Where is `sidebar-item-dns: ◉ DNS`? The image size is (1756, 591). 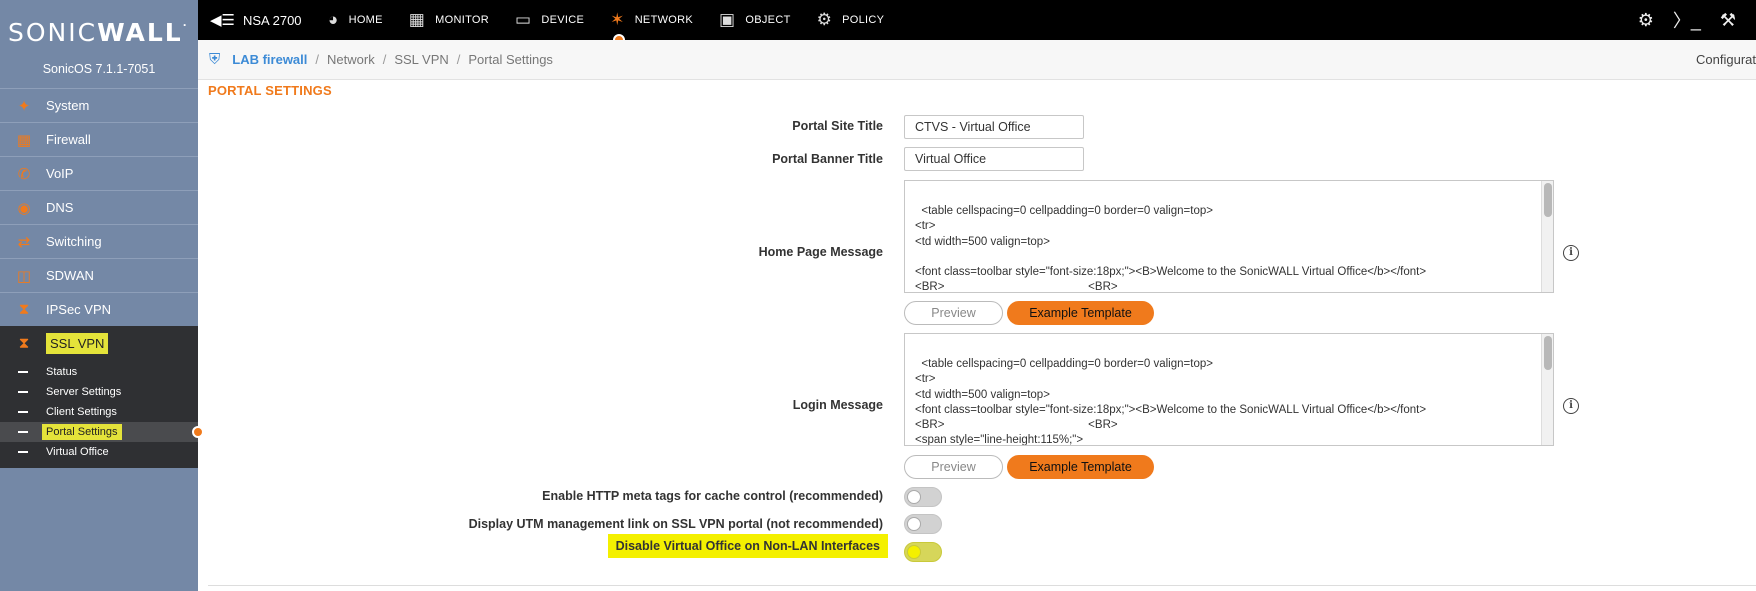 sidebar-item-dns: ◉ DNS is located at coordinates (99, 207).